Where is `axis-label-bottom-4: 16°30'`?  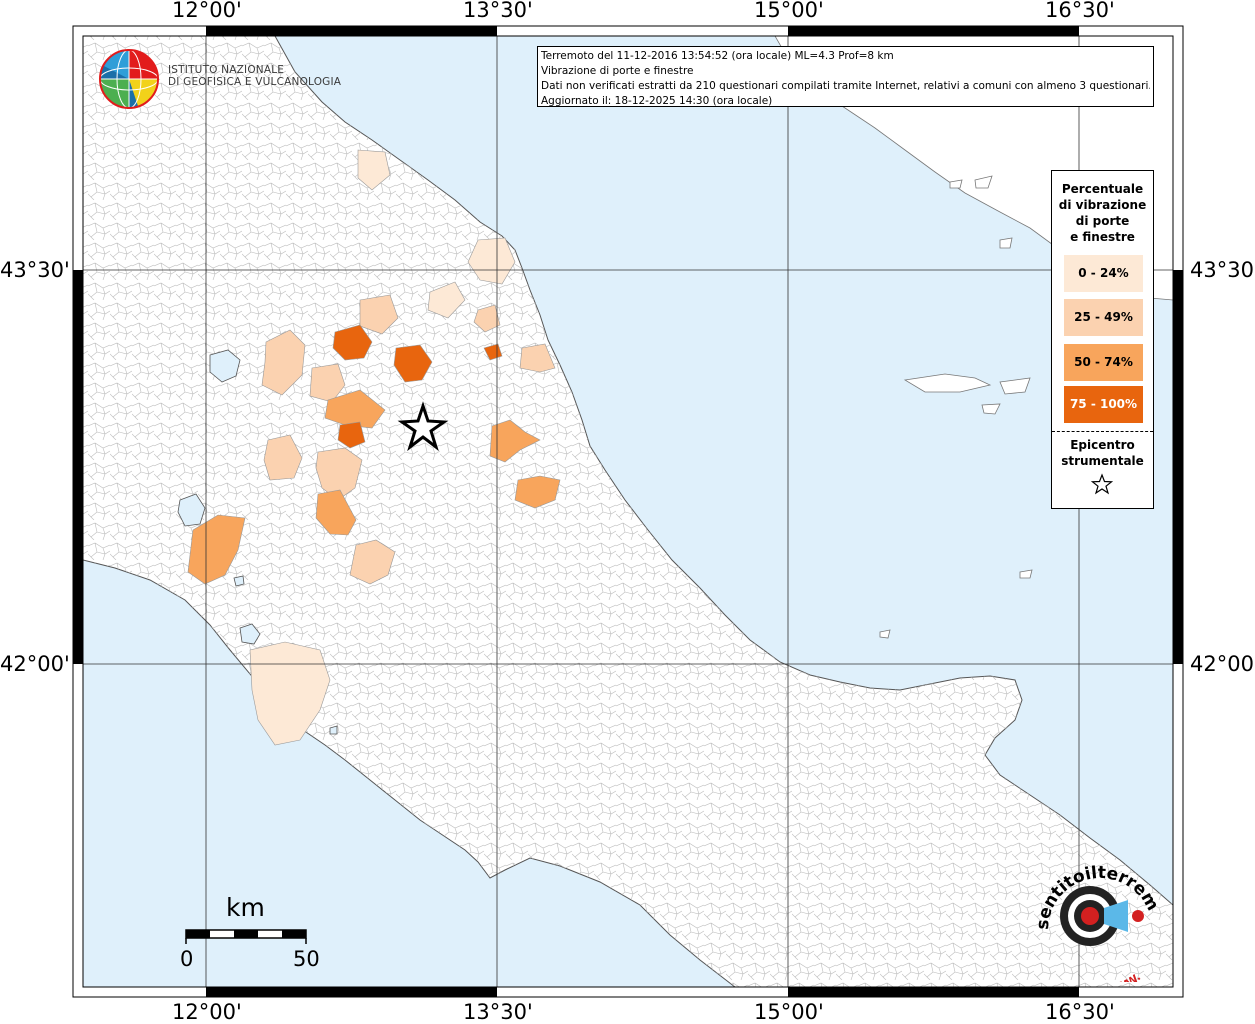 axis-label-bottom-4: 16°30' is located at coordinates (1080, 1012).